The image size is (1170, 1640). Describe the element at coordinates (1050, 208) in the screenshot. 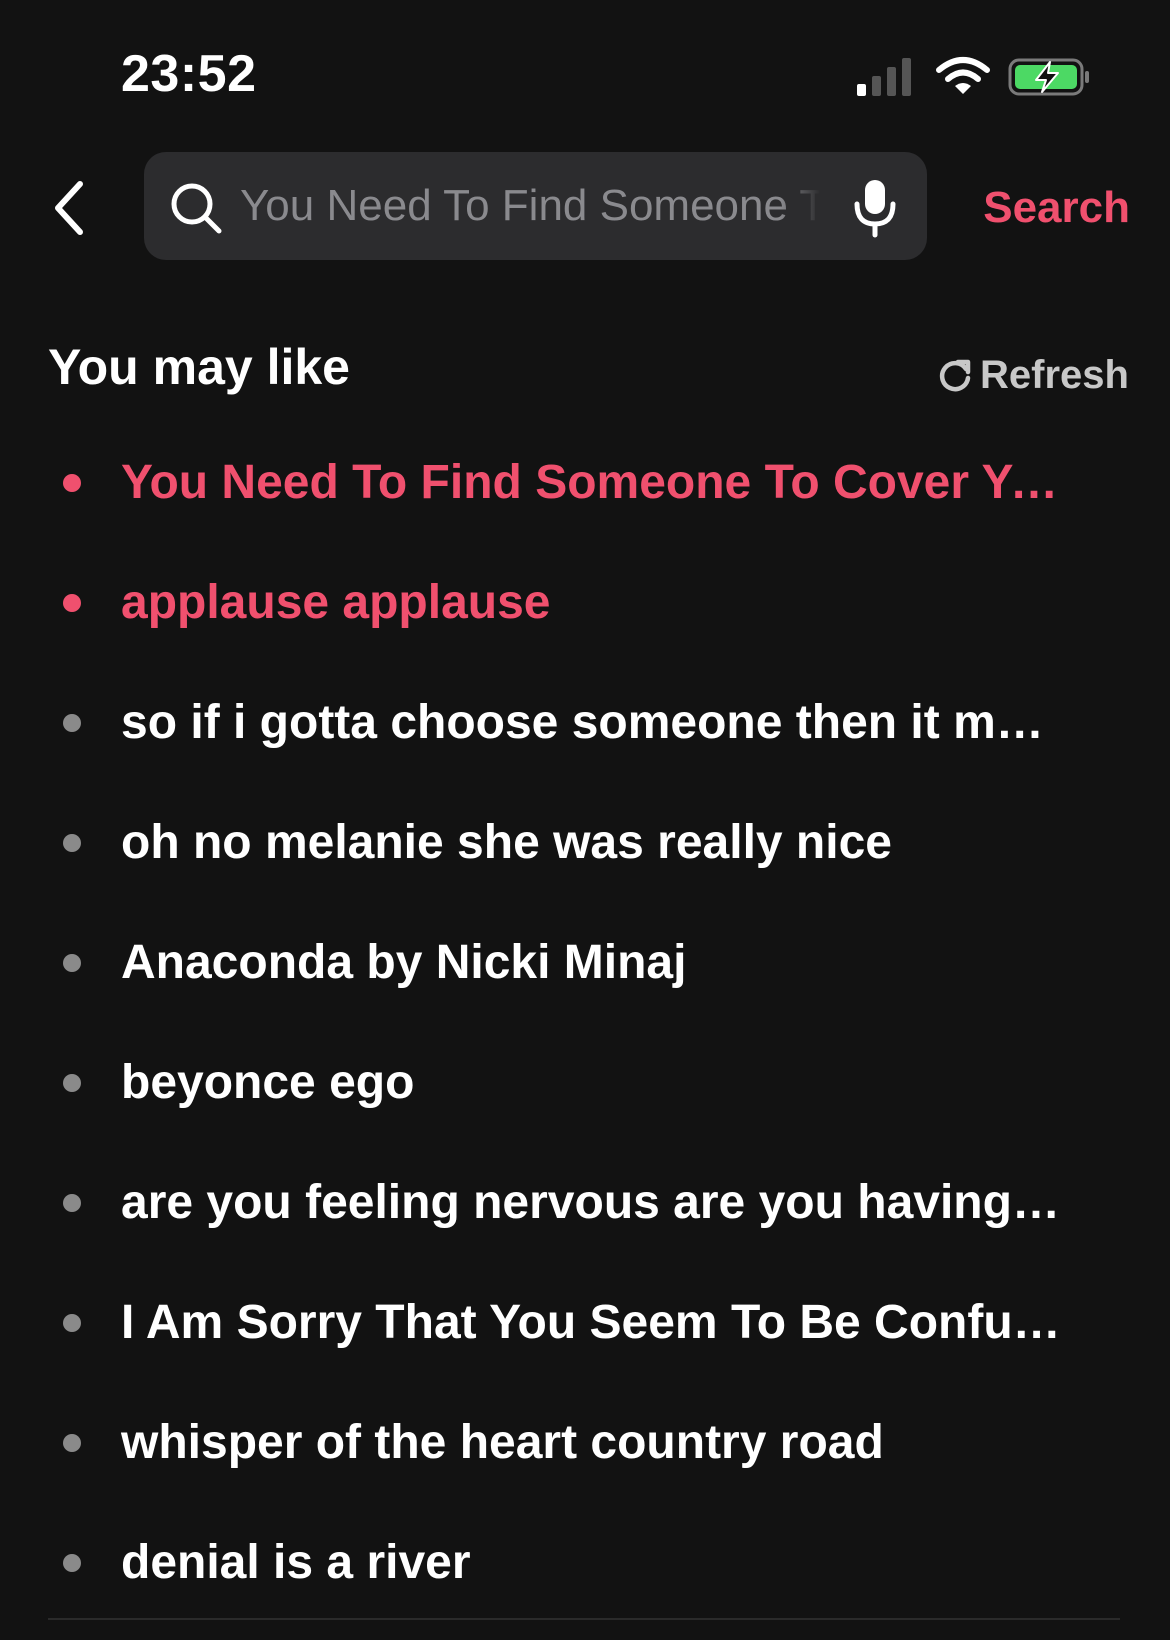

I see `search-button: Search` at that location.